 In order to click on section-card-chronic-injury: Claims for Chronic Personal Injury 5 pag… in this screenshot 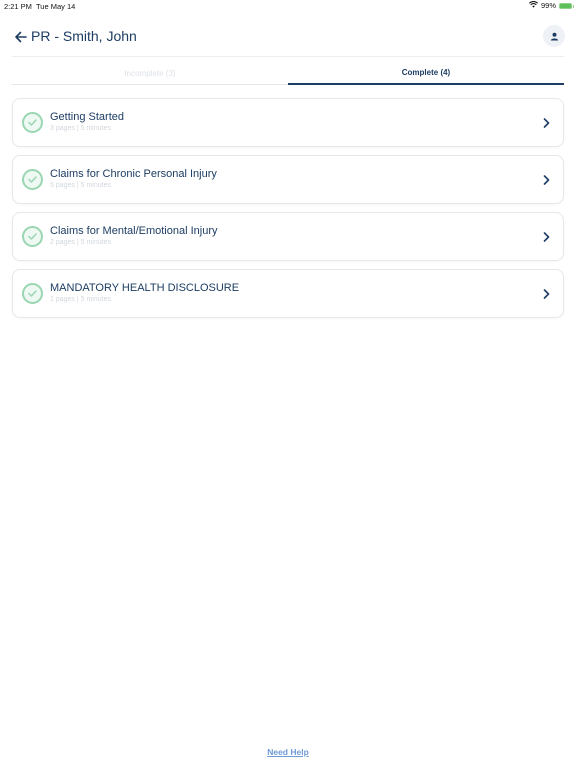, I will do `click(288, 179)`.